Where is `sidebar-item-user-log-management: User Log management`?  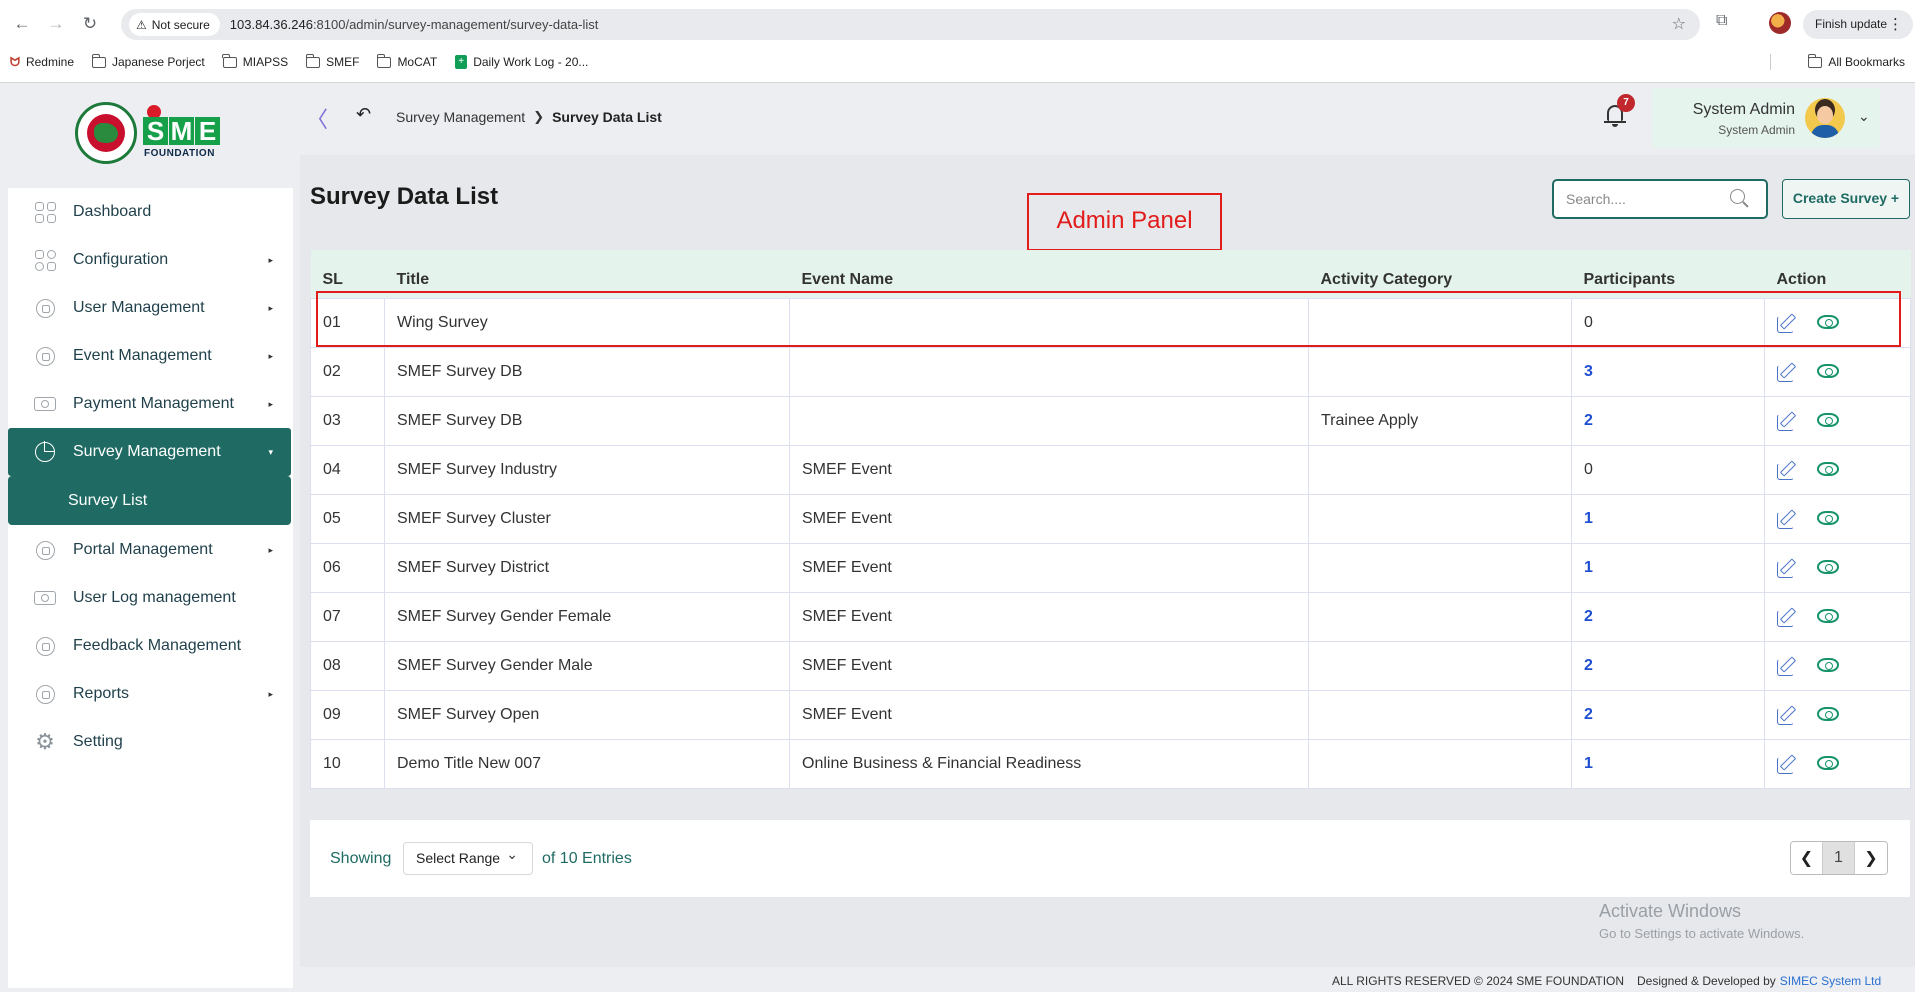 sidebar-item-user-log-management: User Log management is located at coordinates (149, 598).